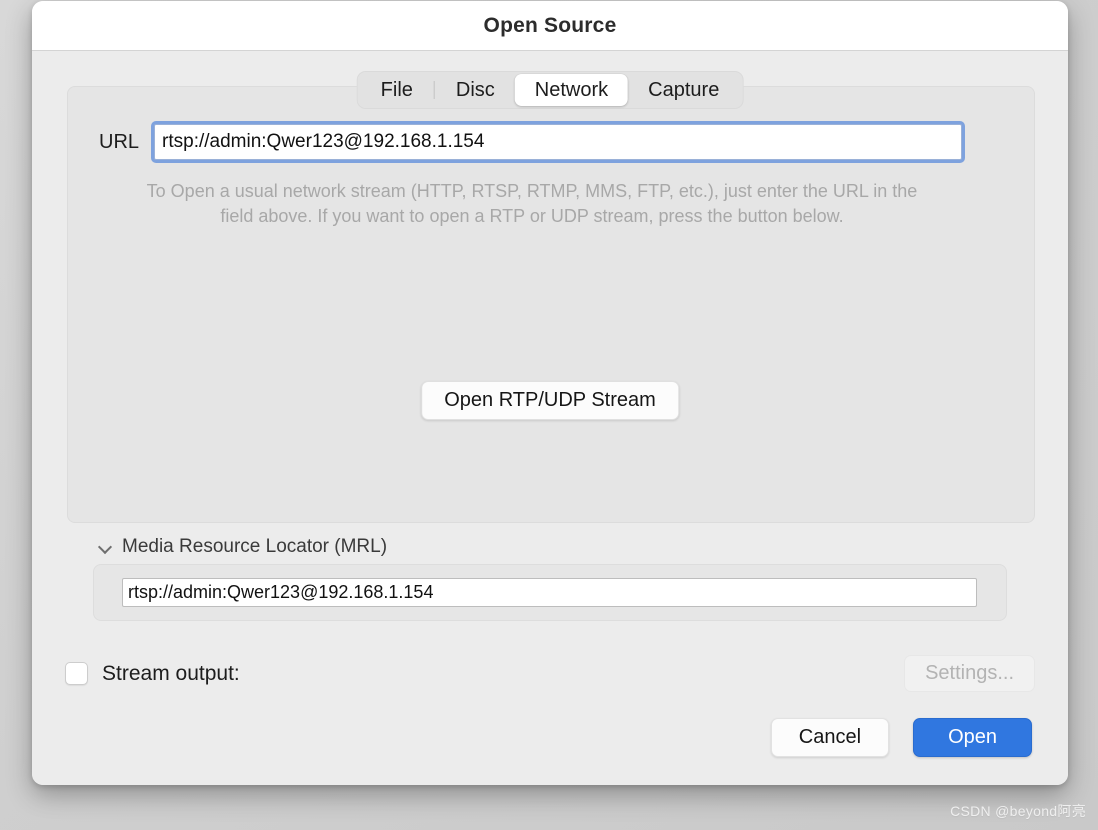  I want to click on mrl-disclosure-header: Media Resource Locator (MRL), so click(243, 547).